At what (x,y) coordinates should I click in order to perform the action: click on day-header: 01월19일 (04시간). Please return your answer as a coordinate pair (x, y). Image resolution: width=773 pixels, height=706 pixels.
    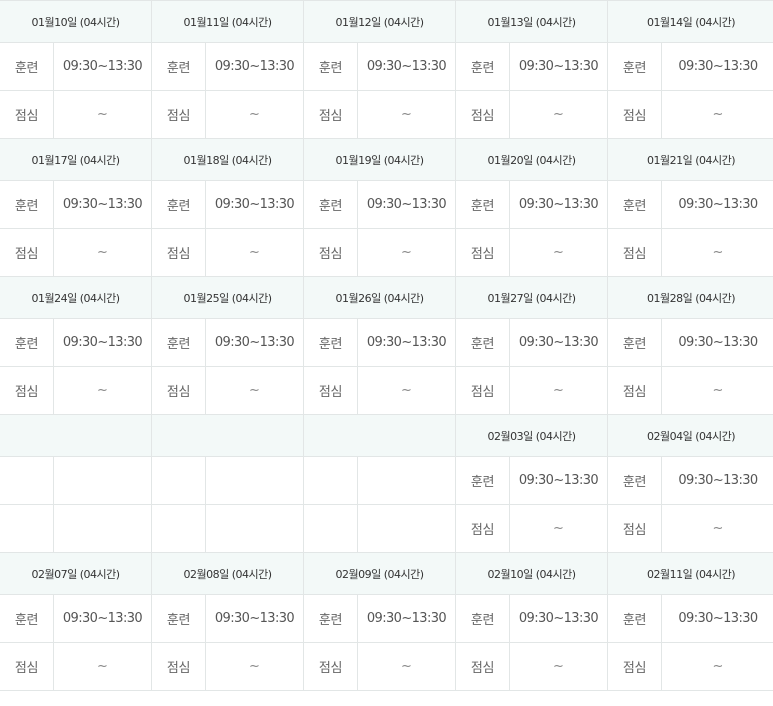
    Looking at the image, I should click on (379, 159).